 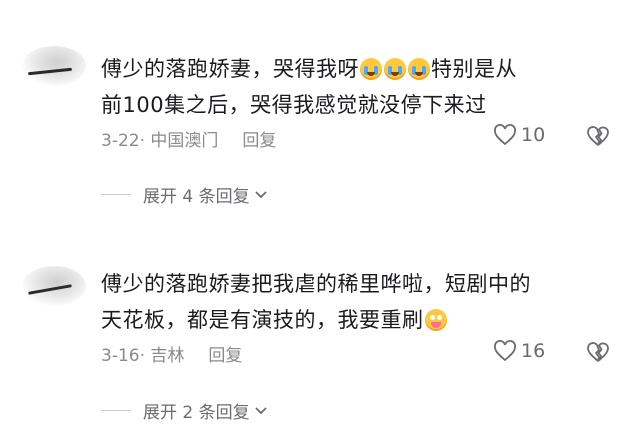 I want to click on comment-text: 傅少的落跑娇妻把我虐的稀里哗啦，短剧中的 天花板，都是有演技的，我要重刷, so click(x=361, y=302).